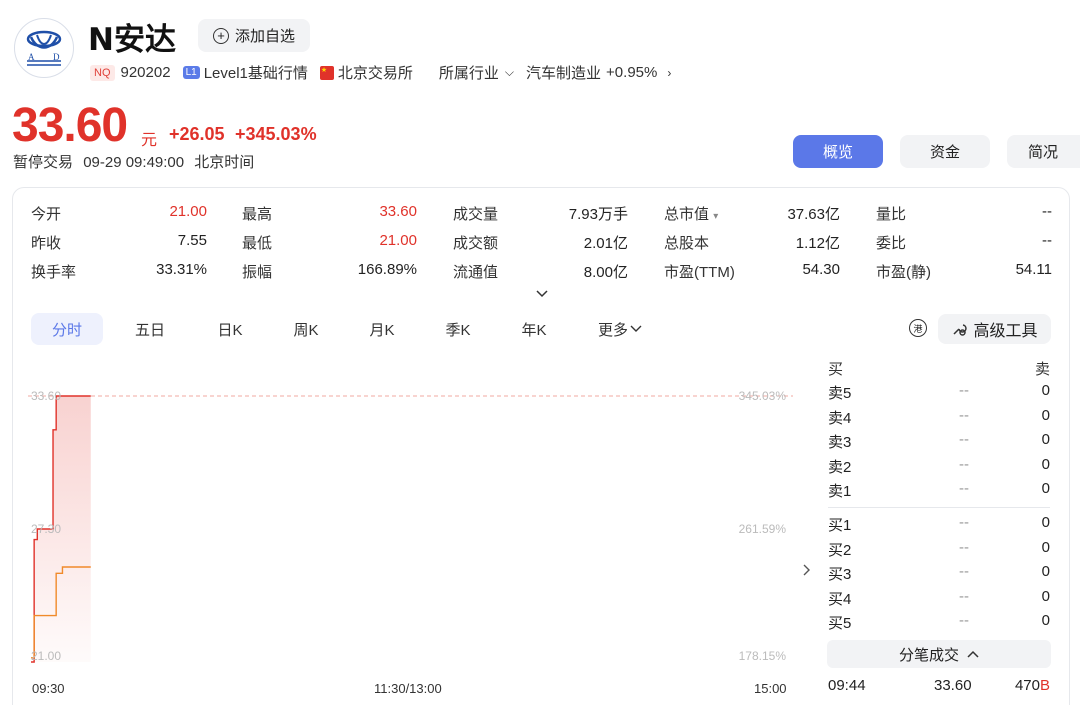  I want to click on orderbook-buy-header: 买, so click(836, 369).